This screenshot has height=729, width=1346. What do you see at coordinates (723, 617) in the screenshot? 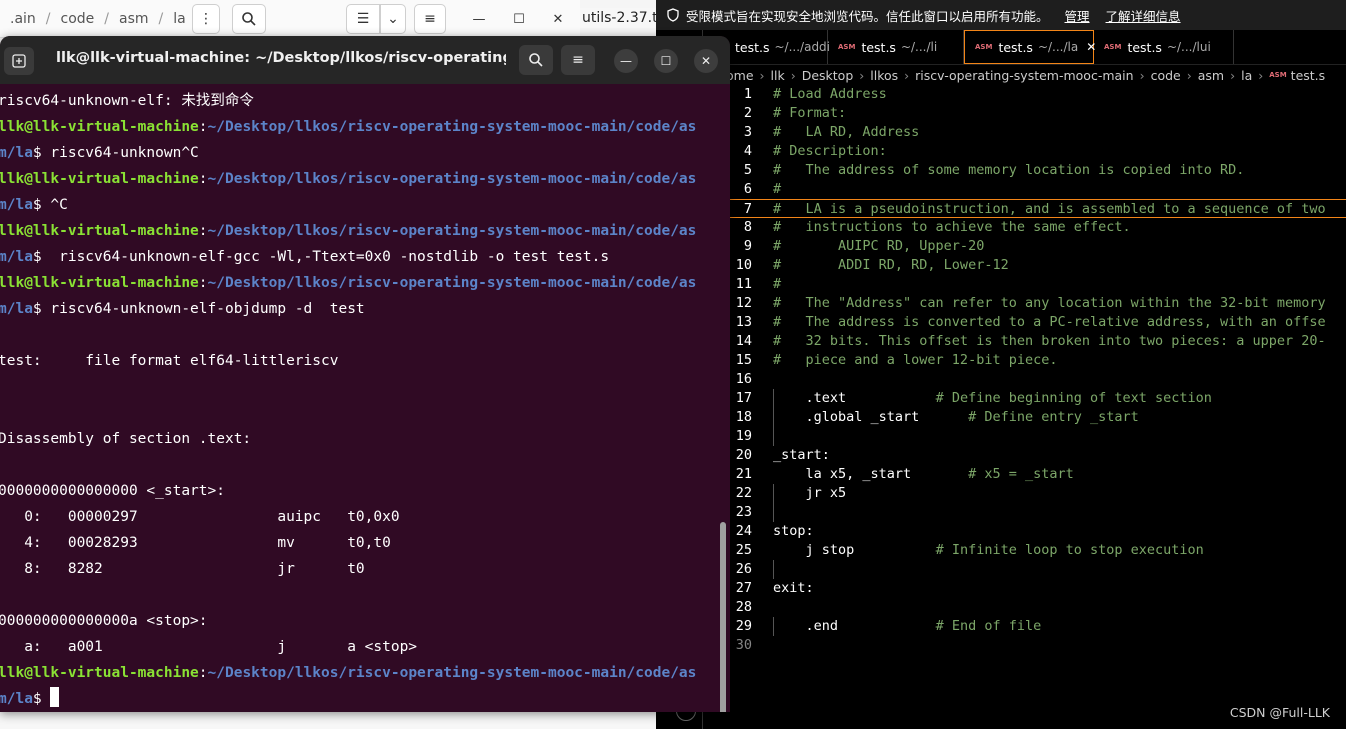
I see `terminal-scrollbar` at bounding box center [723, 617].